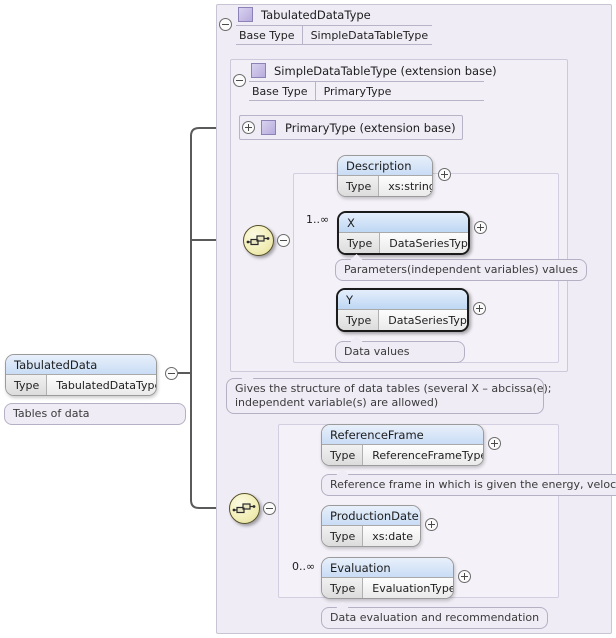  What do you see at coordinates (461, 267) in the screenshot?
I see `annotation-x: Parameters(independent variables) values` at bounding box center [461, 267].